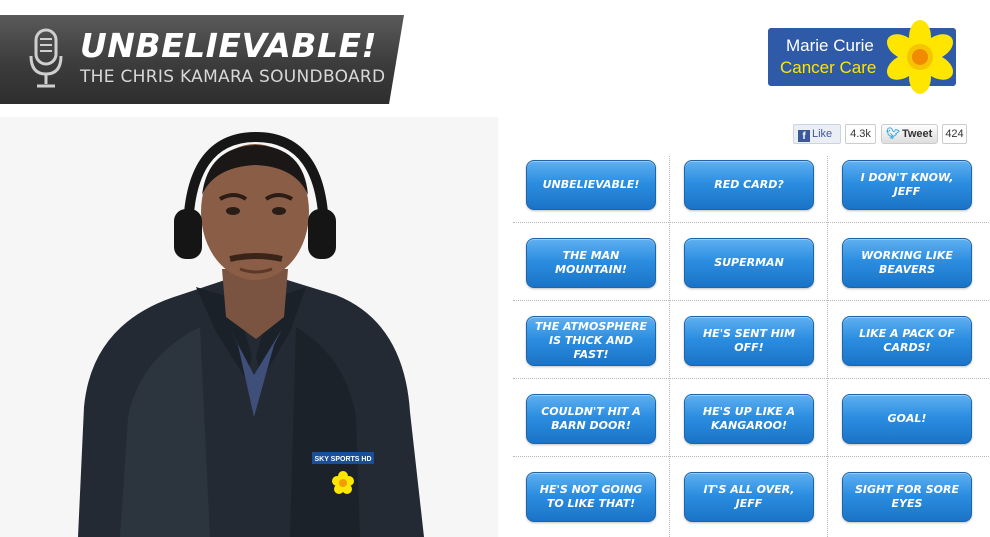  I want to click on daffodil-icon, so click(920, 57).